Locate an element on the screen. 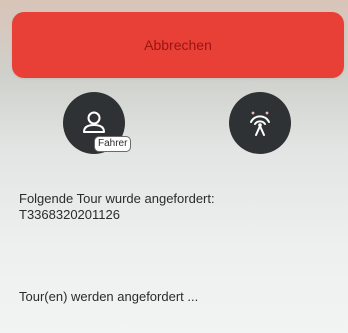  tower-button is located at coordinates (260, 123).